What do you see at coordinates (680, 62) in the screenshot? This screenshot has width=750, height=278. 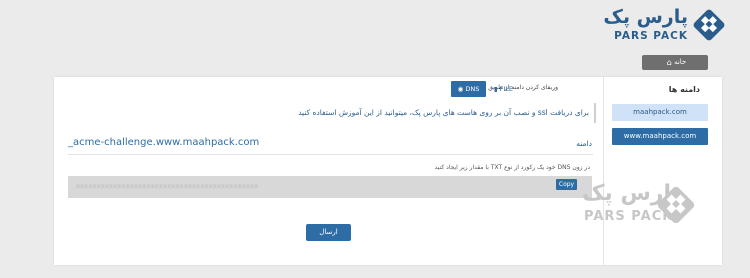 I see `breadcrumb-label: خانه` at bounding box center [680, 62].